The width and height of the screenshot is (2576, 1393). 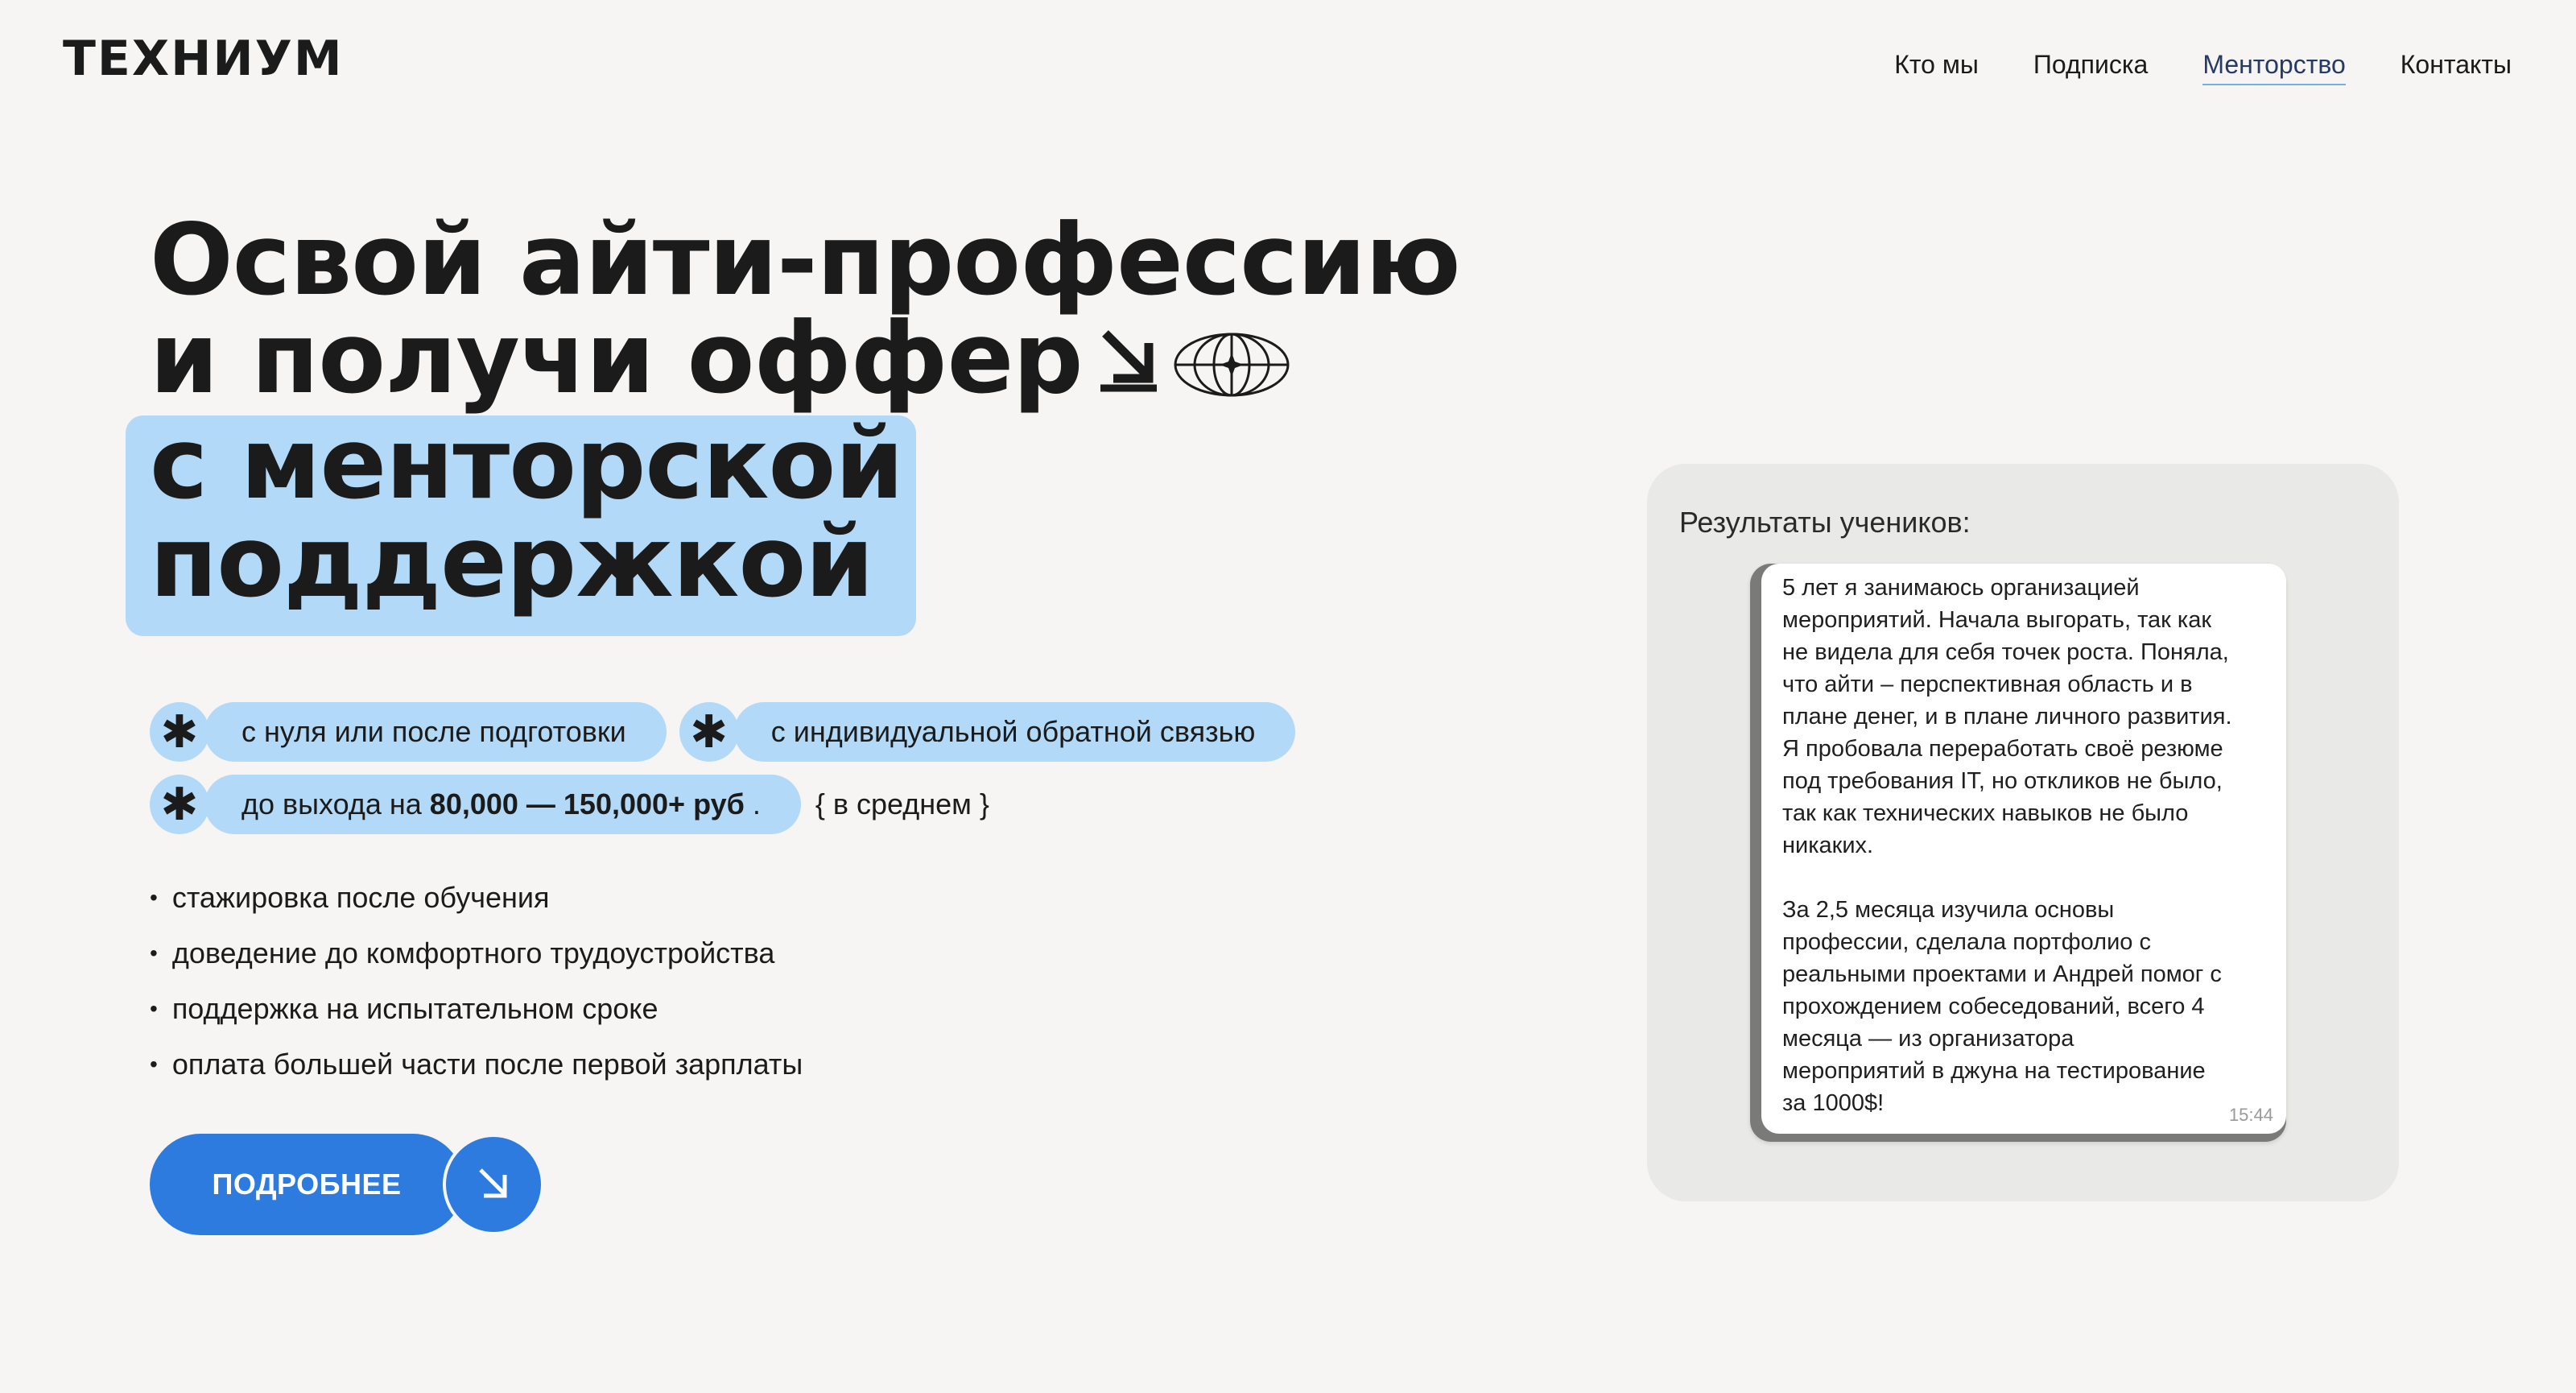 I want to click on review-timestamp: 15:44, so click(x=2250, y=1115).